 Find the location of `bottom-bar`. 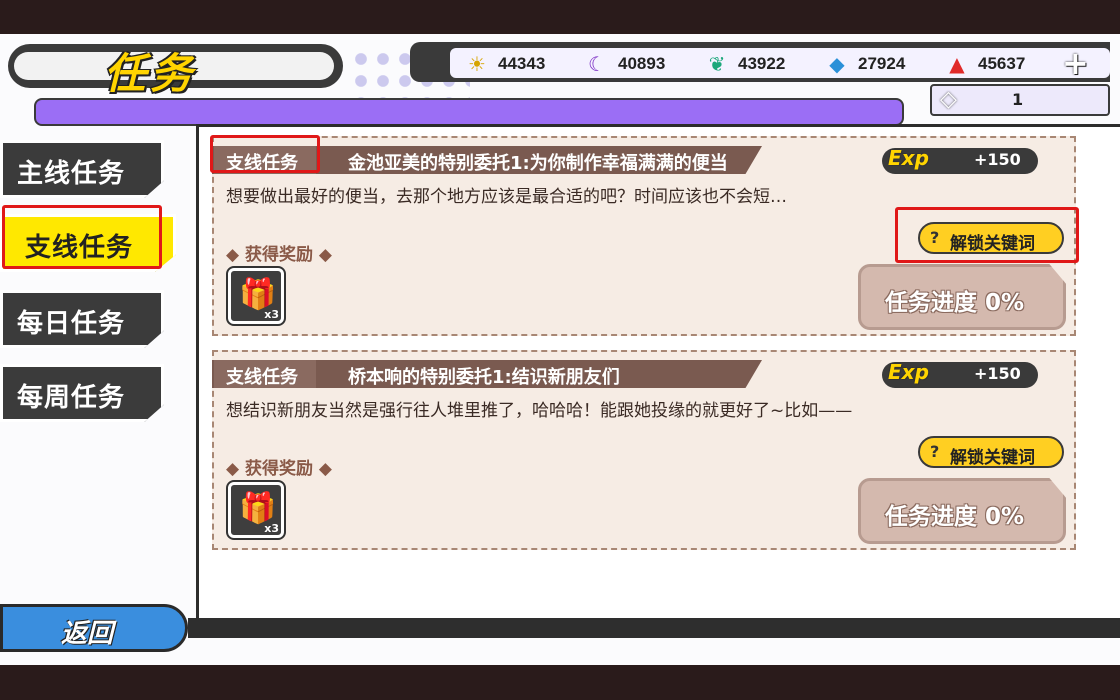

bottom-bar is located at coordinates (654, 628).